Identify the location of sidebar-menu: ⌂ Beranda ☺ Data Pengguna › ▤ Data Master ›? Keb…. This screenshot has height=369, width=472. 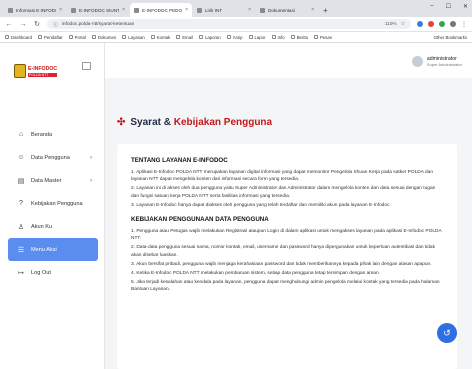
(53, 203).